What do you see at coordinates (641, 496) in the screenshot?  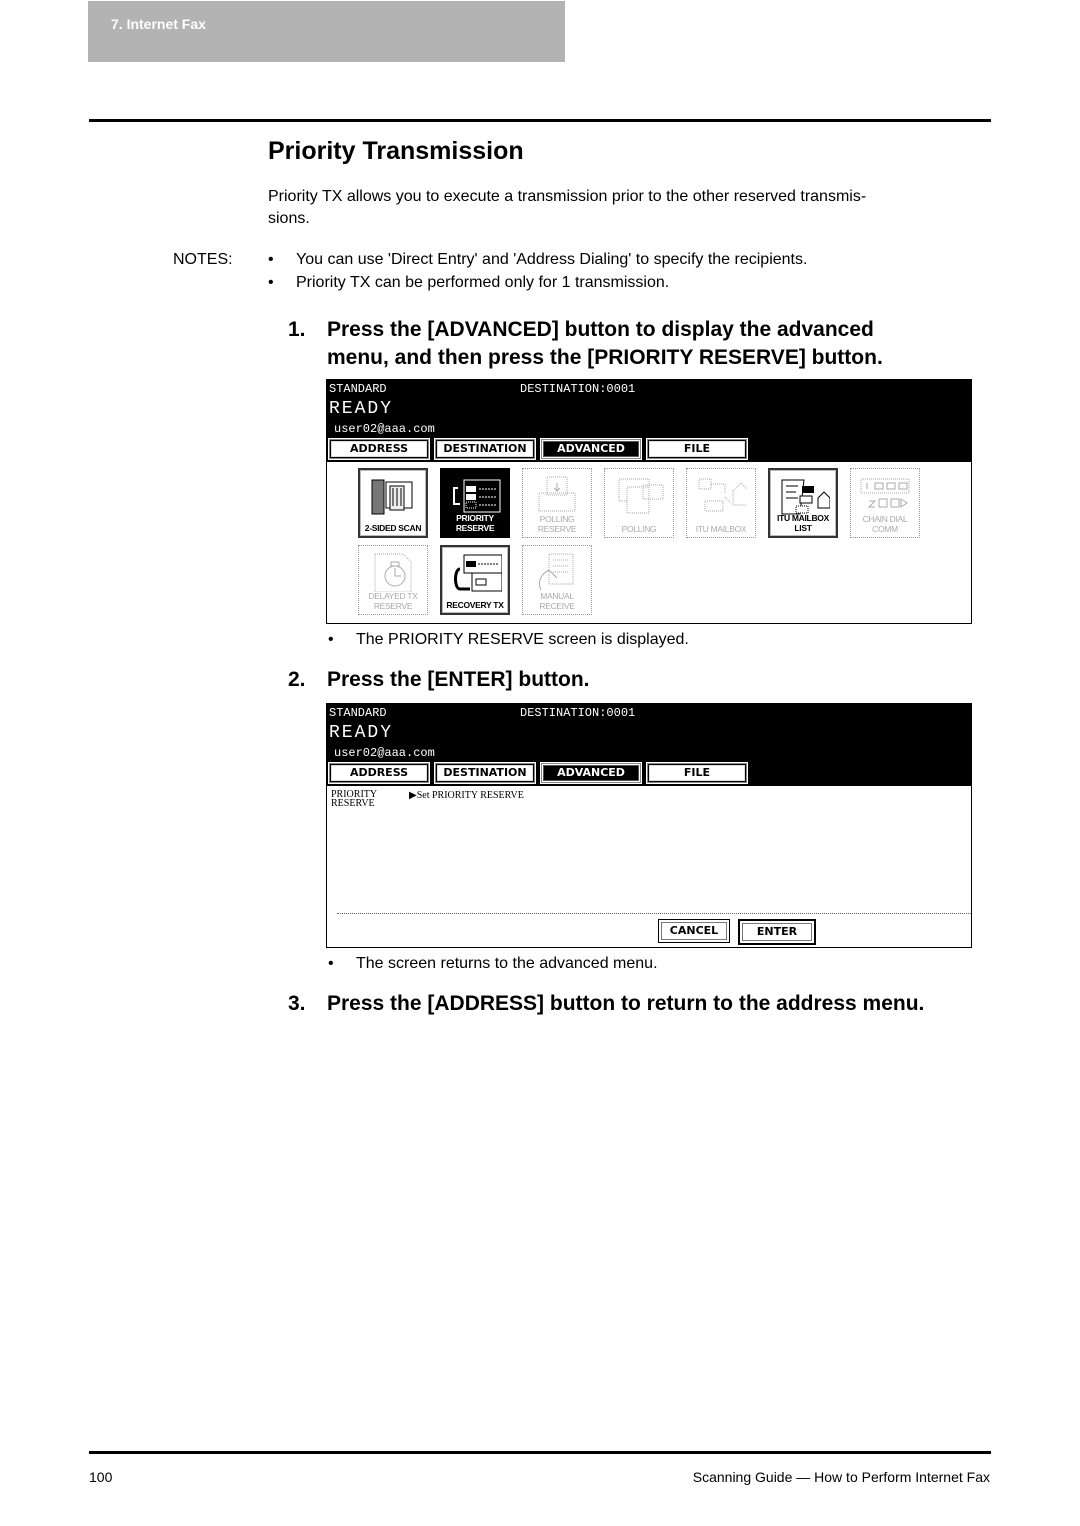 I see `polling-icon` at bounding box center [641, 496].